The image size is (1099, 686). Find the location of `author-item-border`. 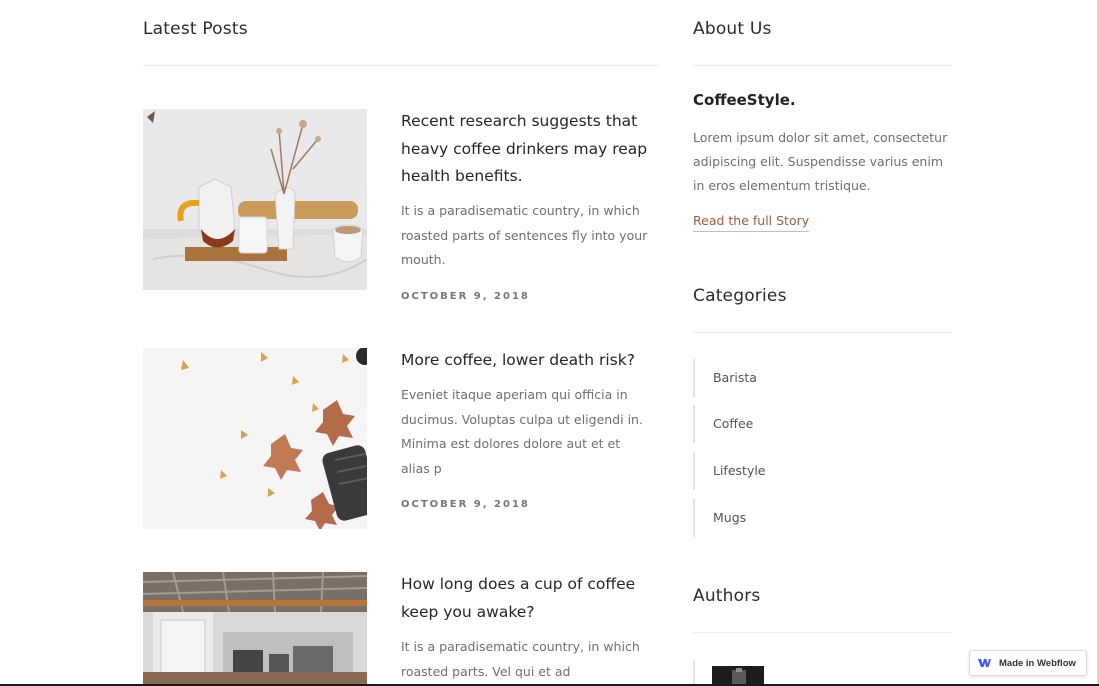

author-item-border is located at coordinates (694, 673).